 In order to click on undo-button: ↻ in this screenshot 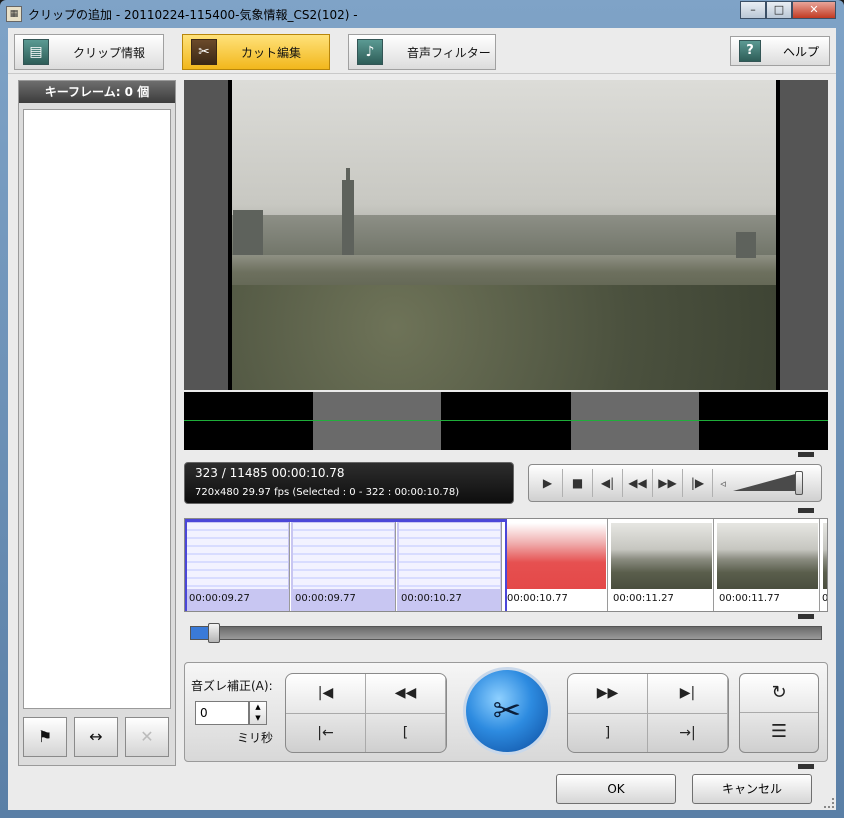, I will do `click(779, 693)`.